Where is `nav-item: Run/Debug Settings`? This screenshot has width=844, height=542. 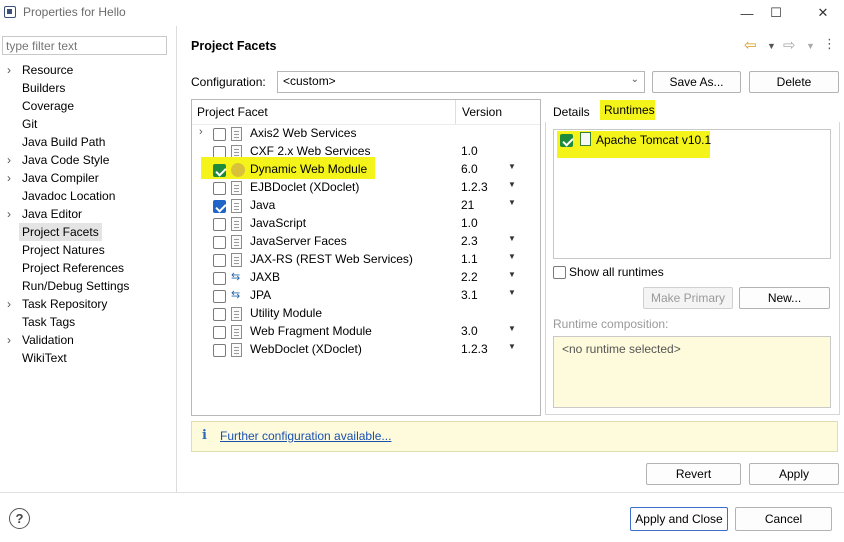
nav-item: Run/Debug Settings is located at coordinates (75, 286).